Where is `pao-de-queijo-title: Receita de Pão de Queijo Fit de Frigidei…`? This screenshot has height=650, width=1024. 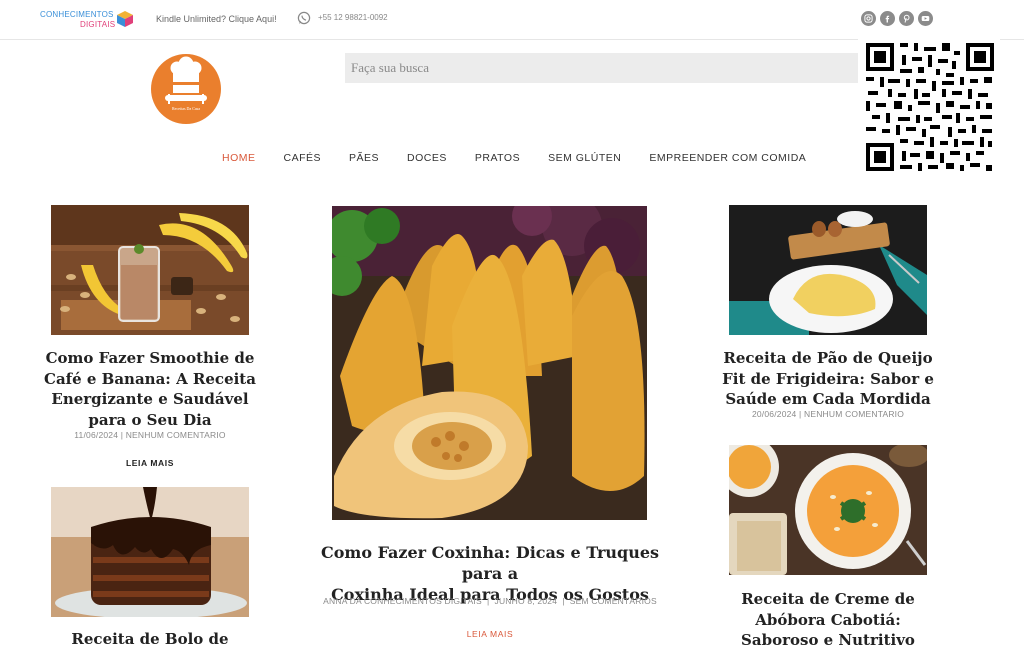
pao-de-queijo-title: Receita de Pão de Queijo Fit de Frigidei… is located at coordinates (828, 379).